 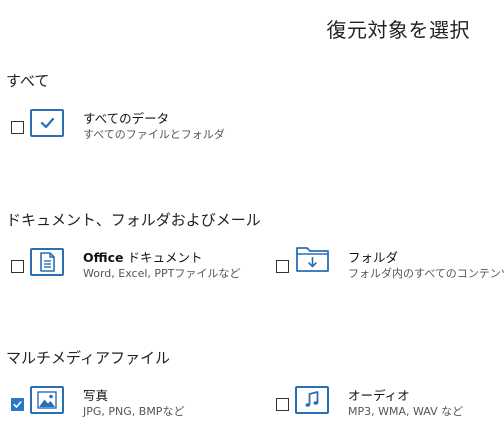 I want to click on document-icon, so click(x=47, y=262).